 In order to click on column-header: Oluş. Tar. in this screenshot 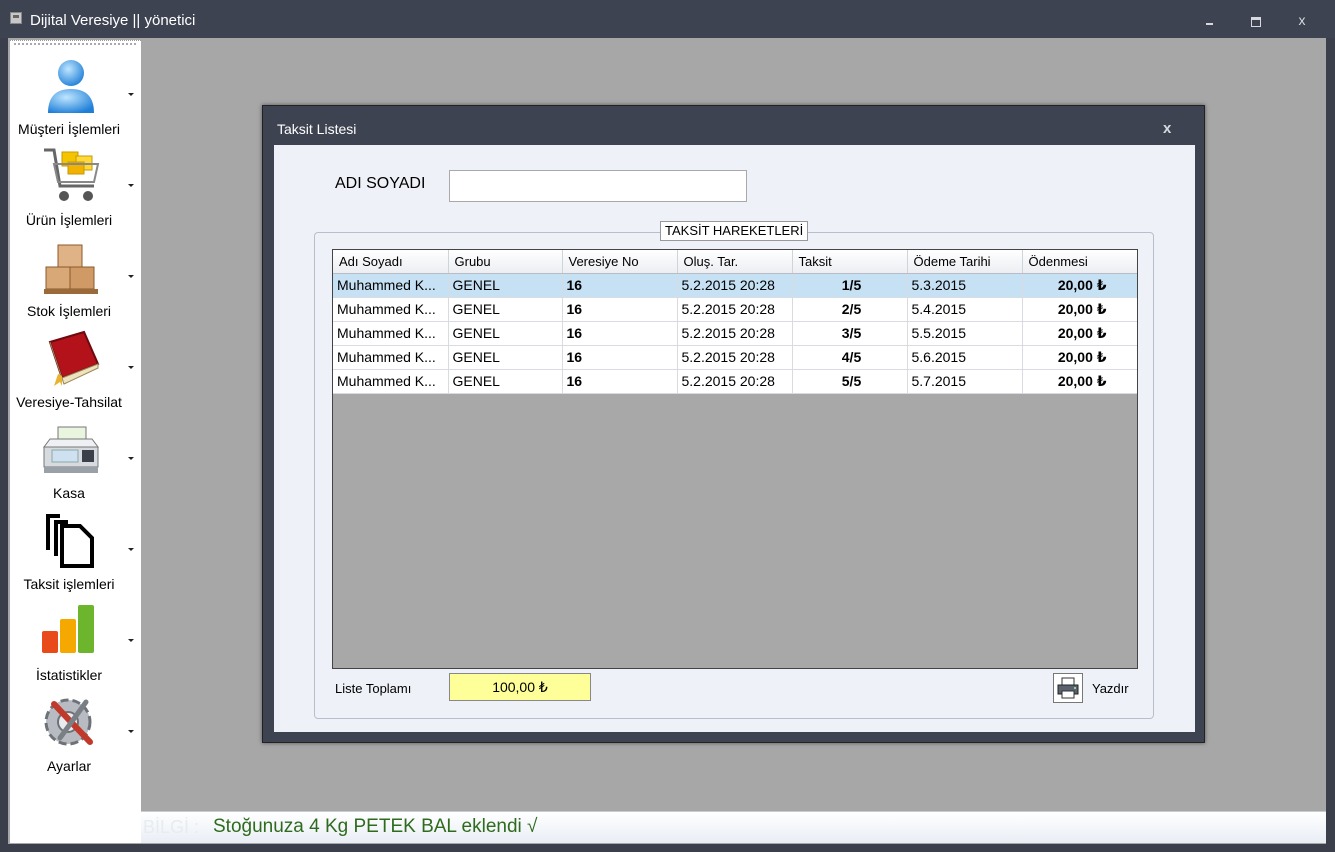, I will do `click(735, 262)`.